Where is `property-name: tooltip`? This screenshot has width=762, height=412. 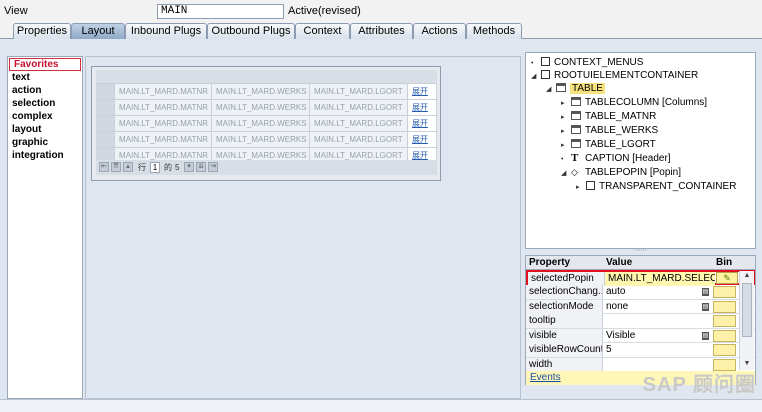
property-name: tooltip is located at coordinates (564, 321).